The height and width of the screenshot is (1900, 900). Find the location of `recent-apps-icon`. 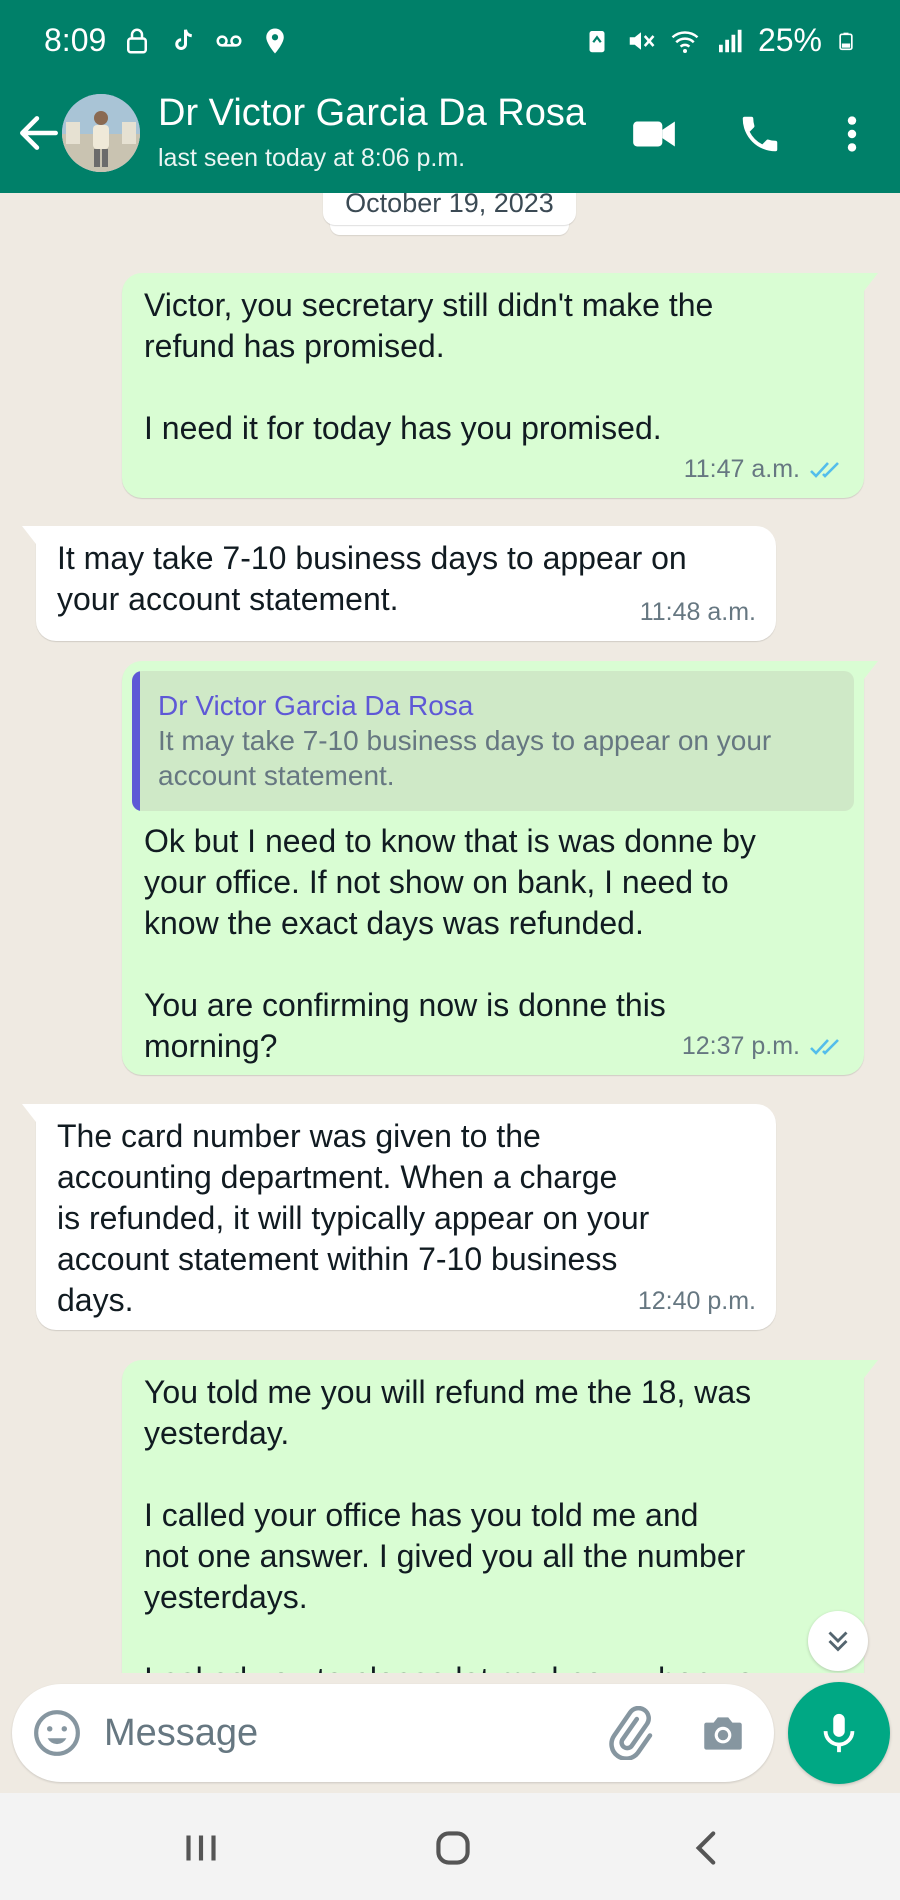

recent-apps-icon is located at coordinates (201, 1848).